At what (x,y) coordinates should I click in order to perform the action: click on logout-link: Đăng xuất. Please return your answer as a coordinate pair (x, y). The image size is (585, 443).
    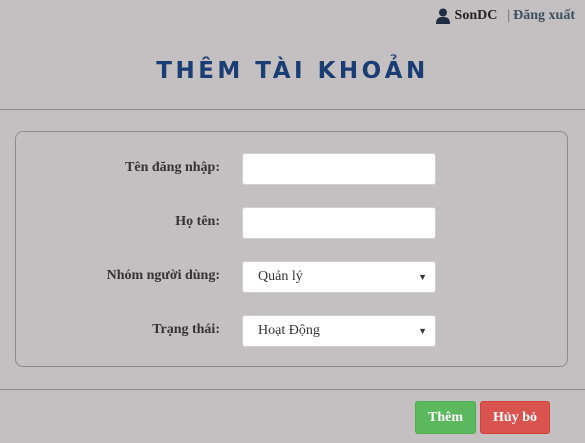
    Looking at the image, I should click on (544, 16).